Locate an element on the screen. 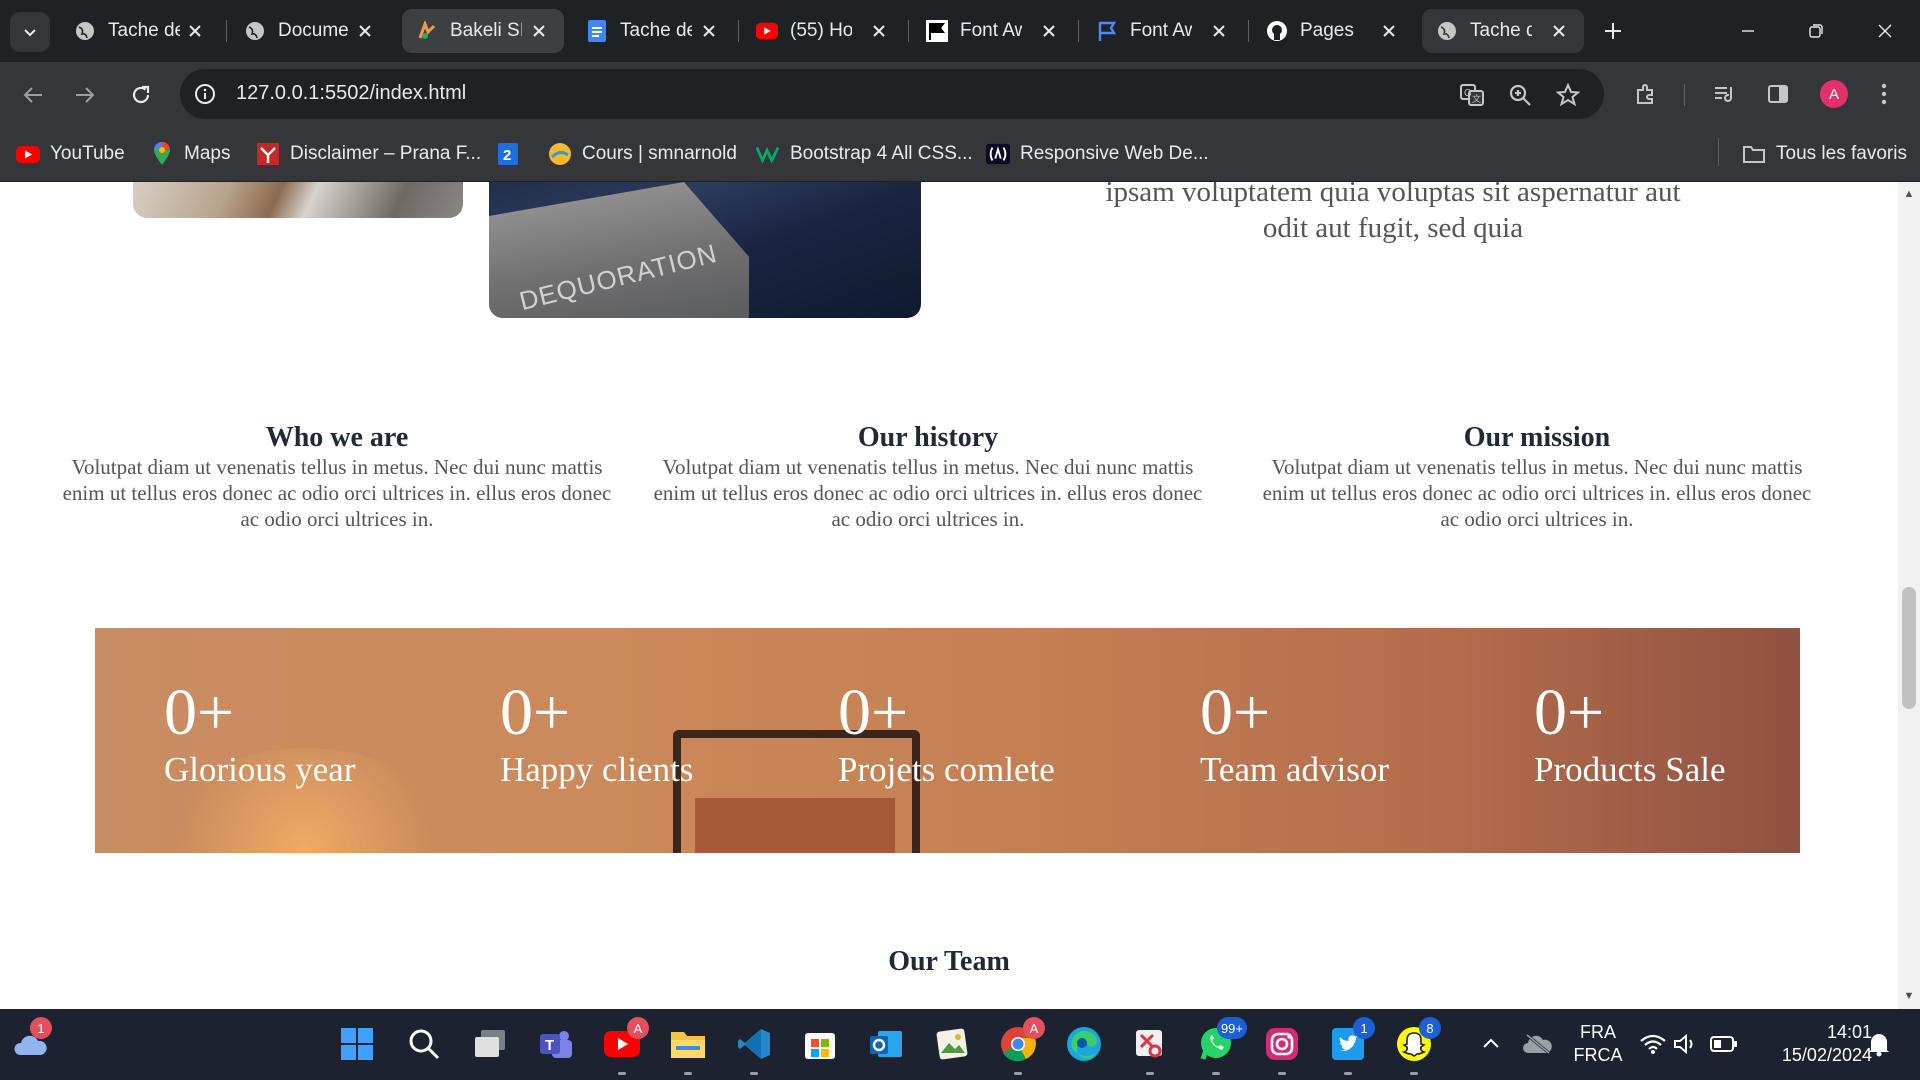 Image resolution: width=1920 pixels, height=1080 pixels. task-view-icon is located at coordinates (490, 1044).